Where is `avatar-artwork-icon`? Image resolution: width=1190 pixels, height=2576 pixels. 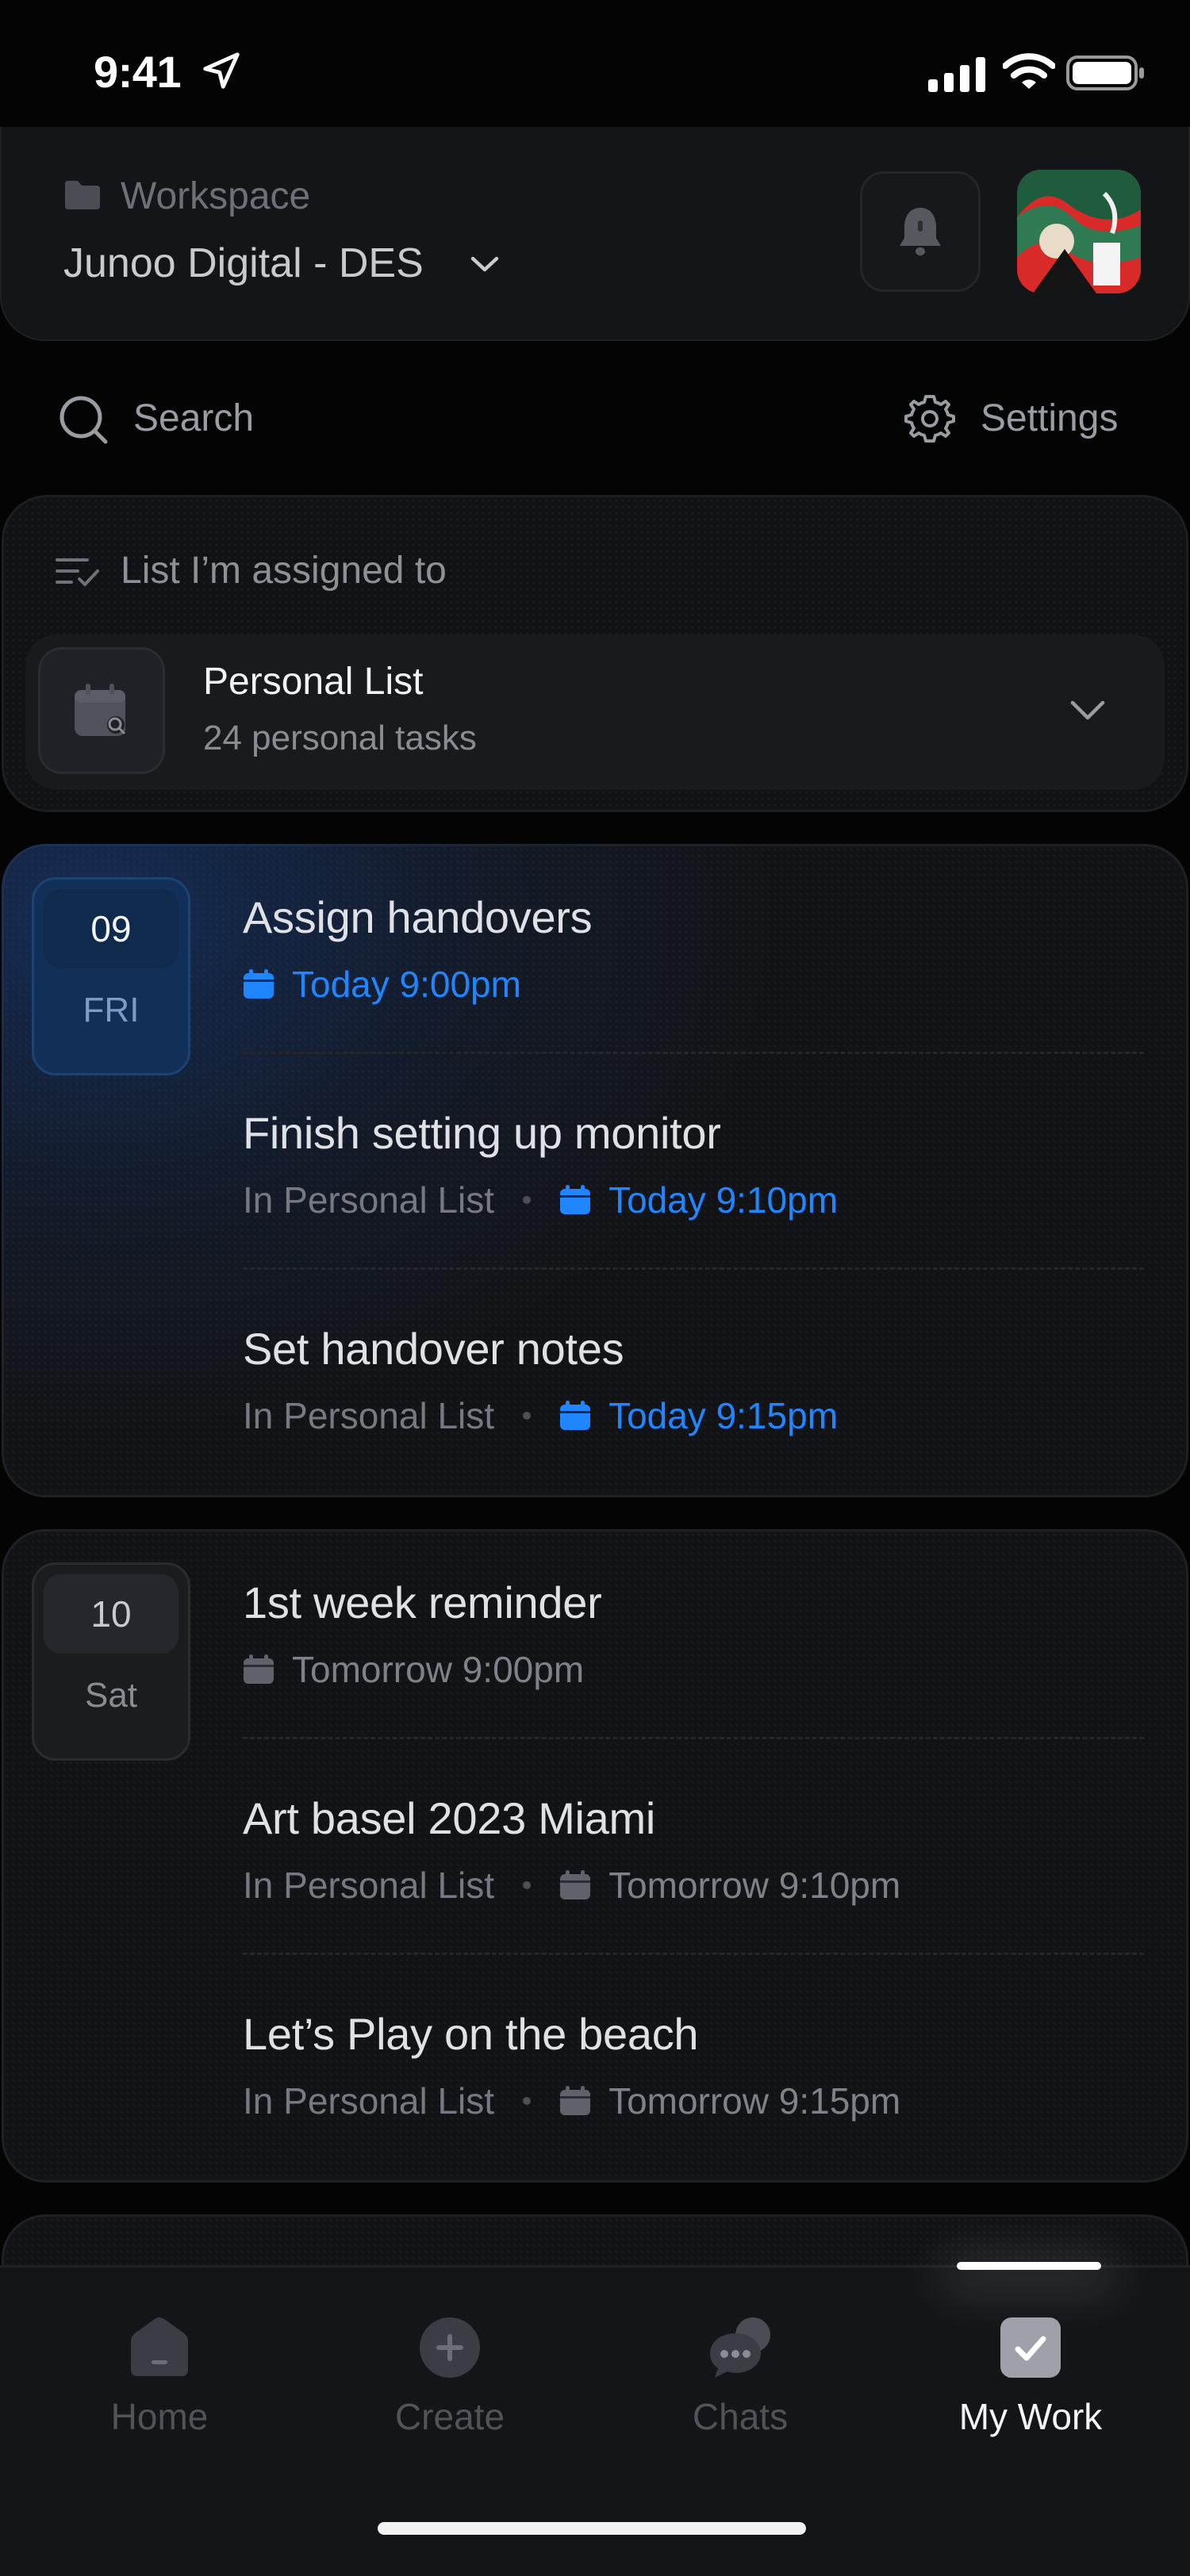 avatar-artwork-icon is located at coordinates (1079, 232).